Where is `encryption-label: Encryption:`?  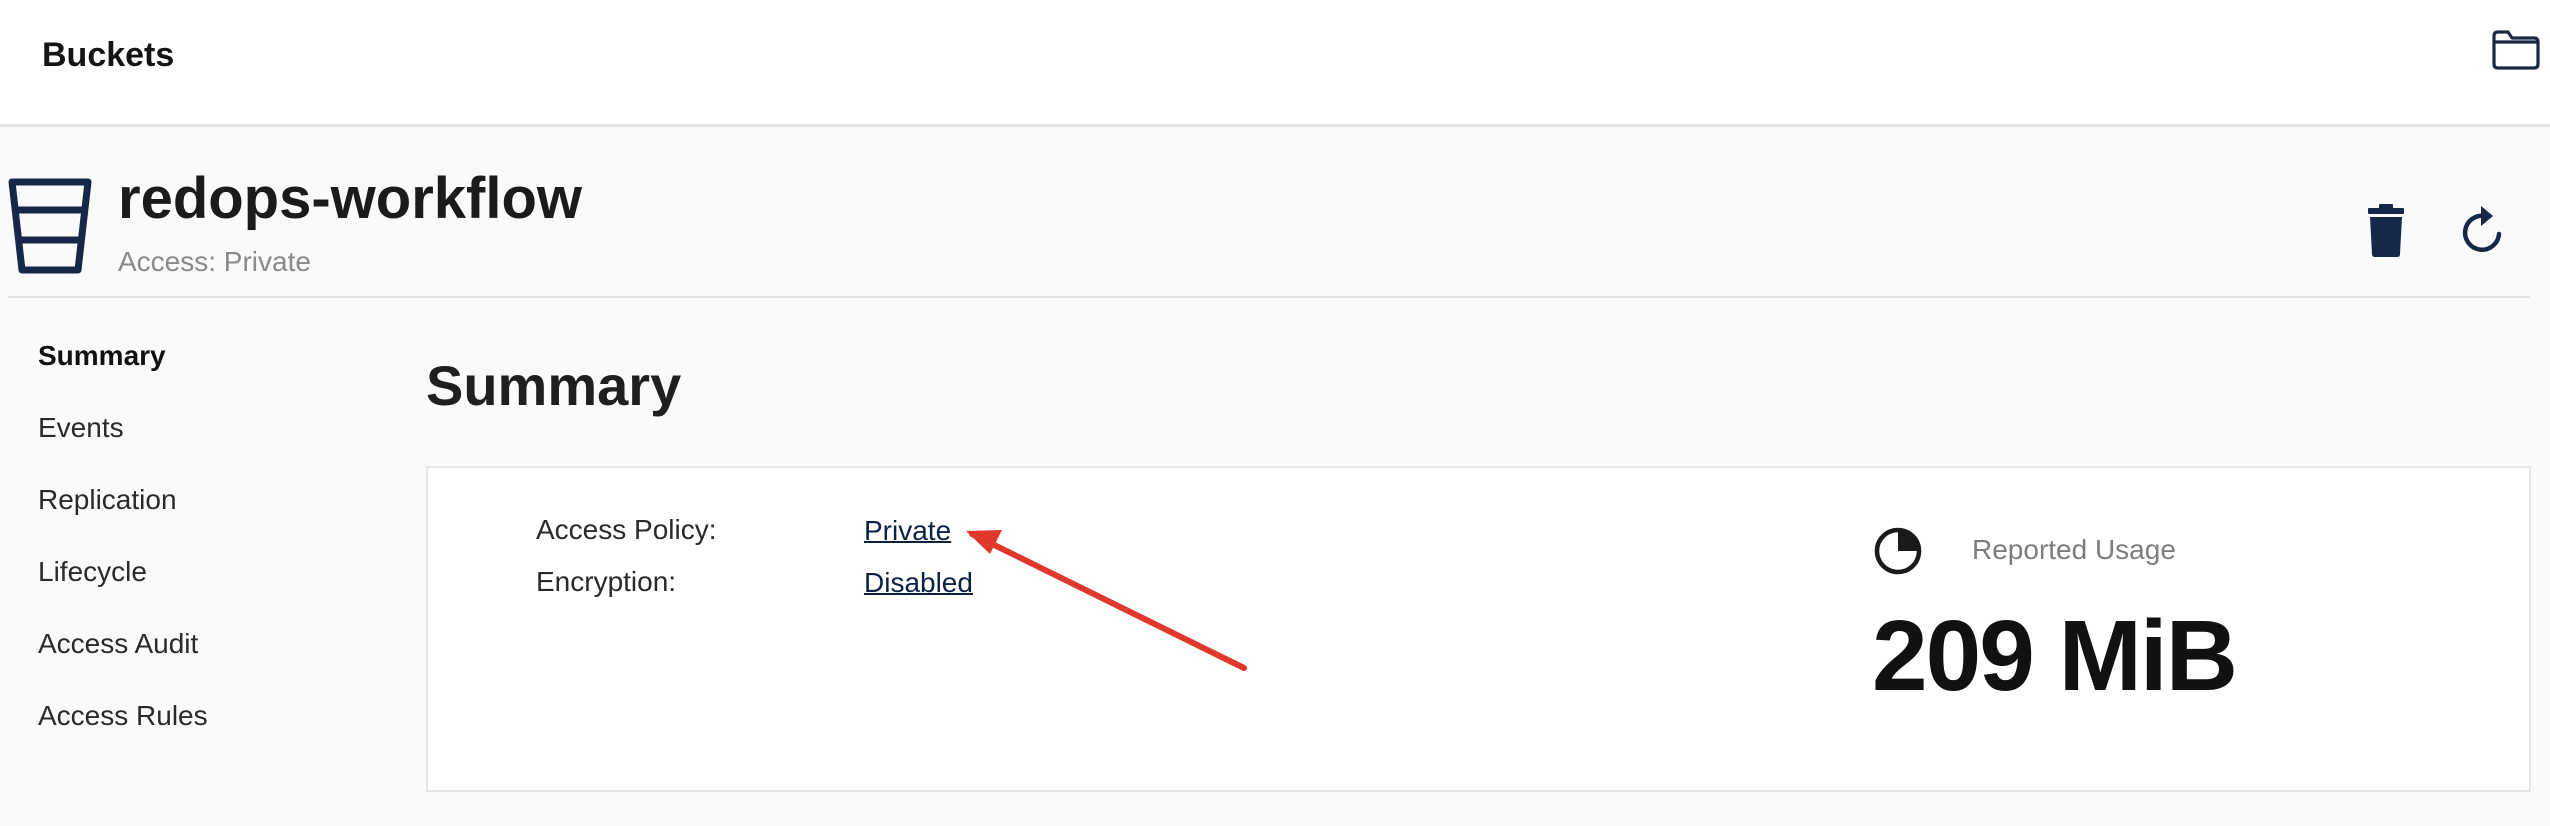 encryption-label: Encryption: is located at coordinates (606, 581).